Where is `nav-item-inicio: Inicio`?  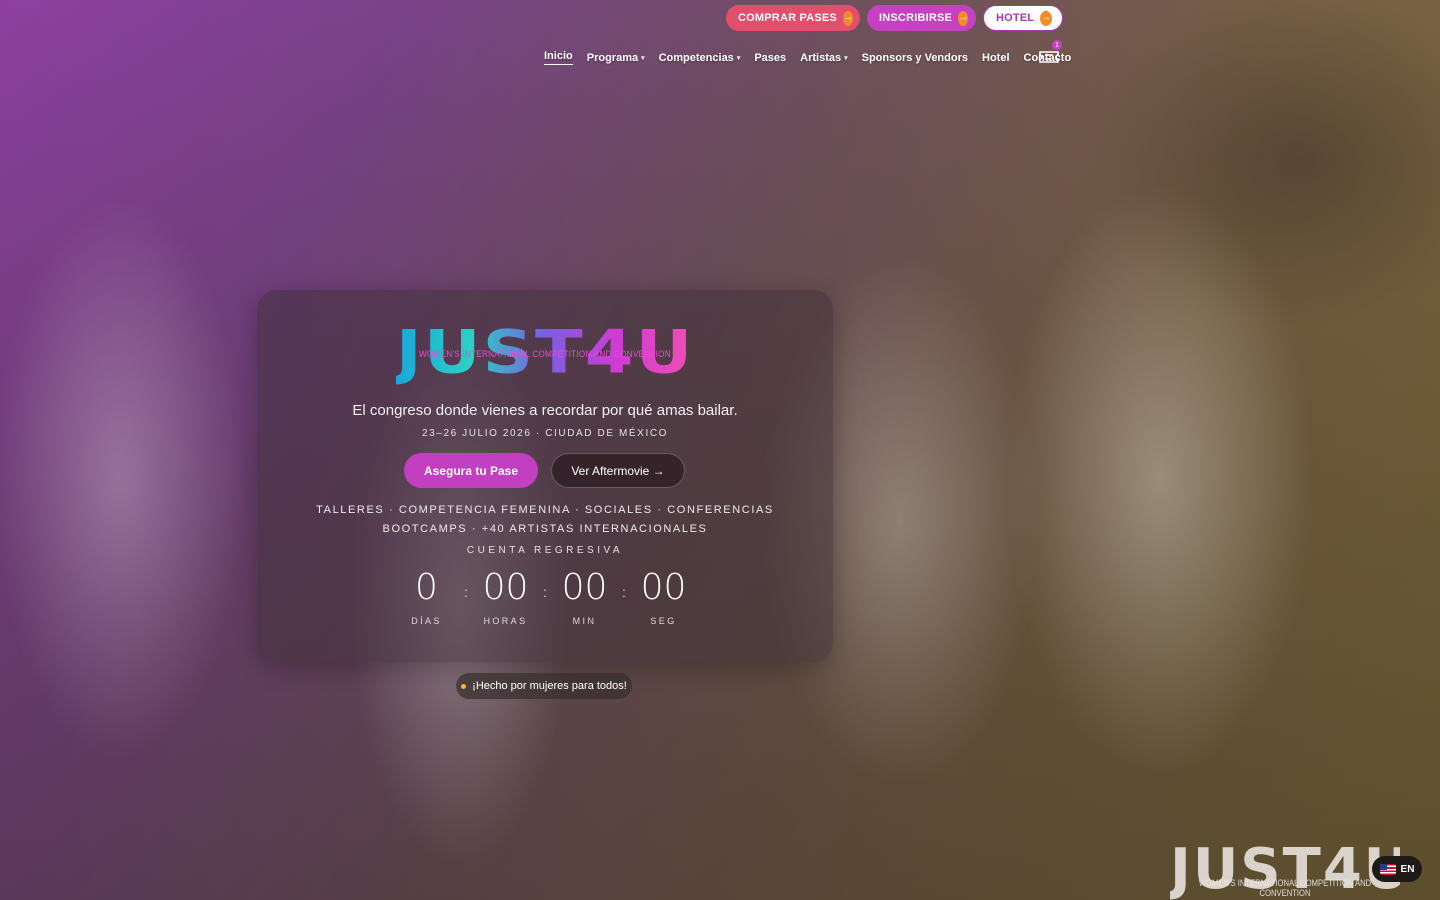 nav-item-inicio: Inicio is located at coordinates (558, 57).